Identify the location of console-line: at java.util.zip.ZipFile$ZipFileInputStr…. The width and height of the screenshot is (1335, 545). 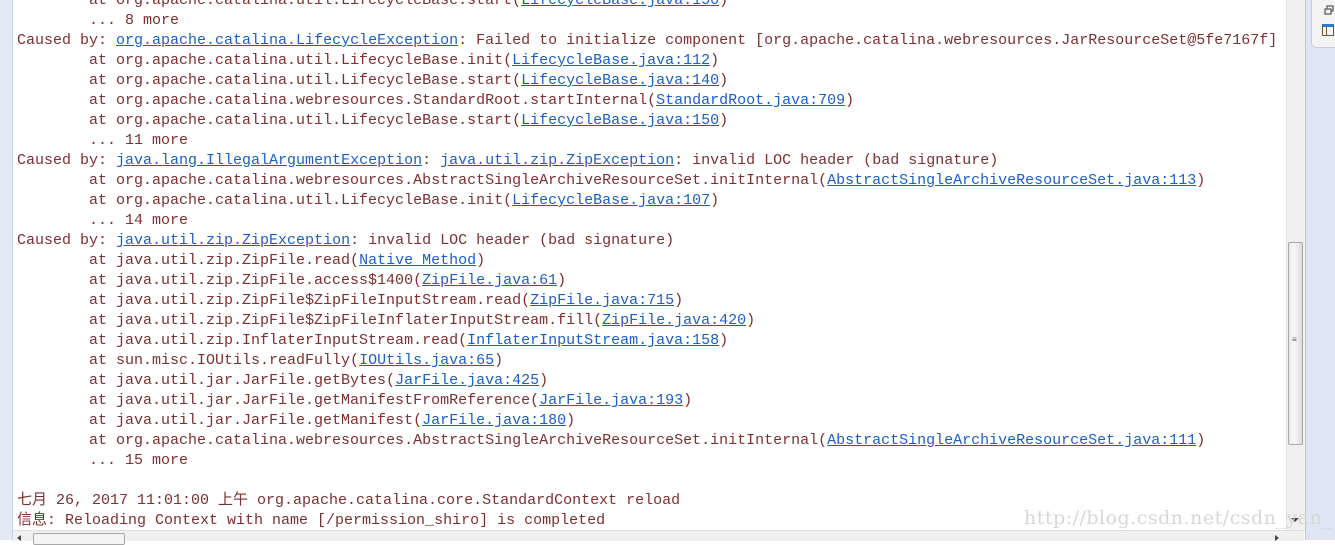
(647, 301).